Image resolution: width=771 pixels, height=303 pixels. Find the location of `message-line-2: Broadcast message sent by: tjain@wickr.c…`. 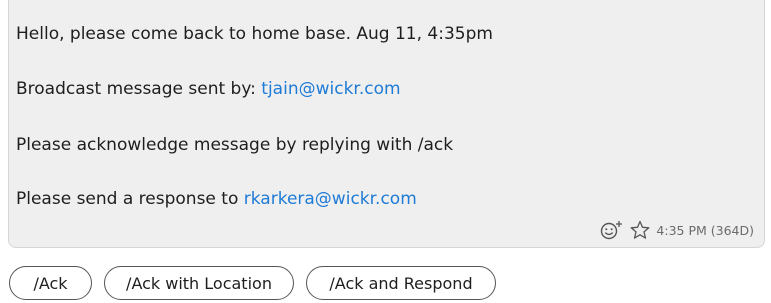

message-line-2: Broadcast message sent by: tjain@wickr.c… is located at coordinates (208, 89).